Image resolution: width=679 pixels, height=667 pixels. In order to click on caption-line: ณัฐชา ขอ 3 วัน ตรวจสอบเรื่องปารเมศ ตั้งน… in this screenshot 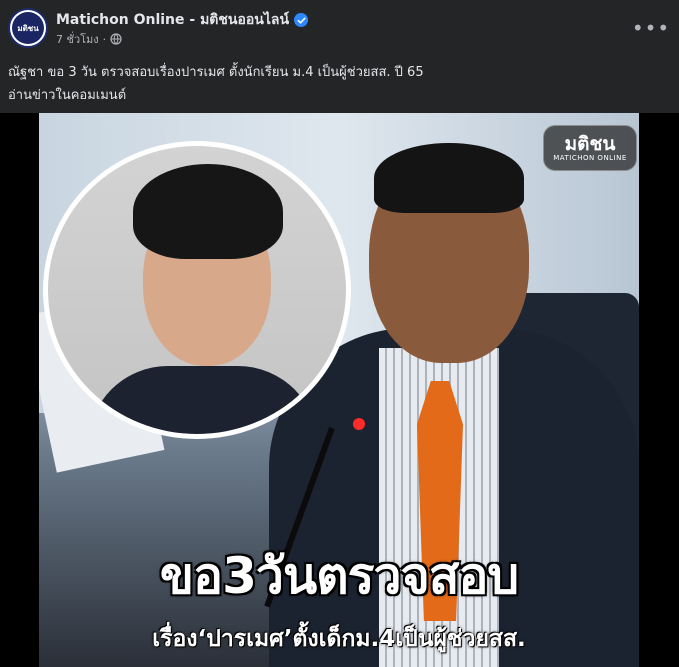, I will do `click(216, 72)`.